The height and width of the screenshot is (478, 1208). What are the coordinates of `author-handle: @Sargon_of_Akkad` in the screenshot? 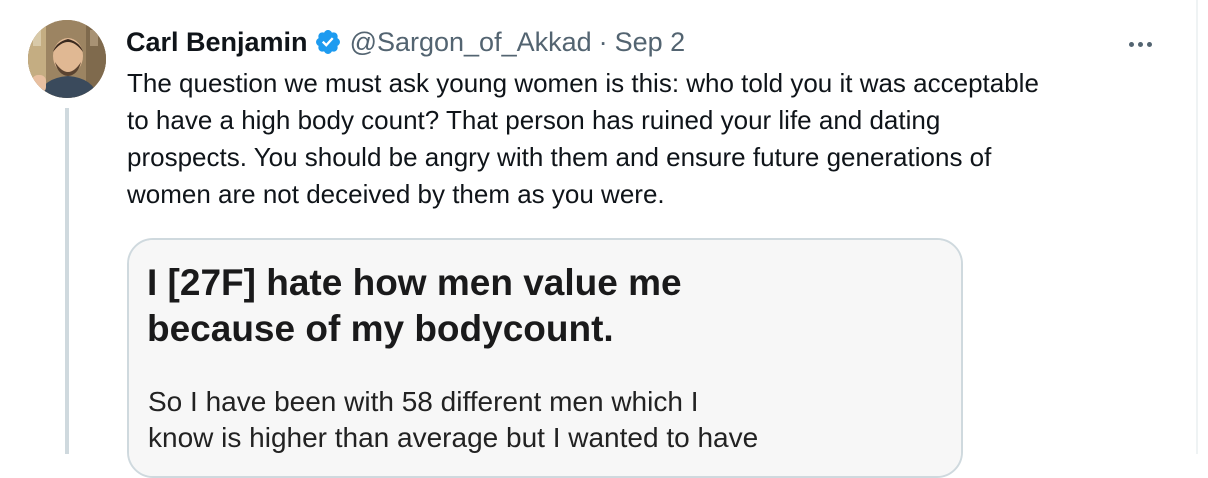 It's located at (471, 42).